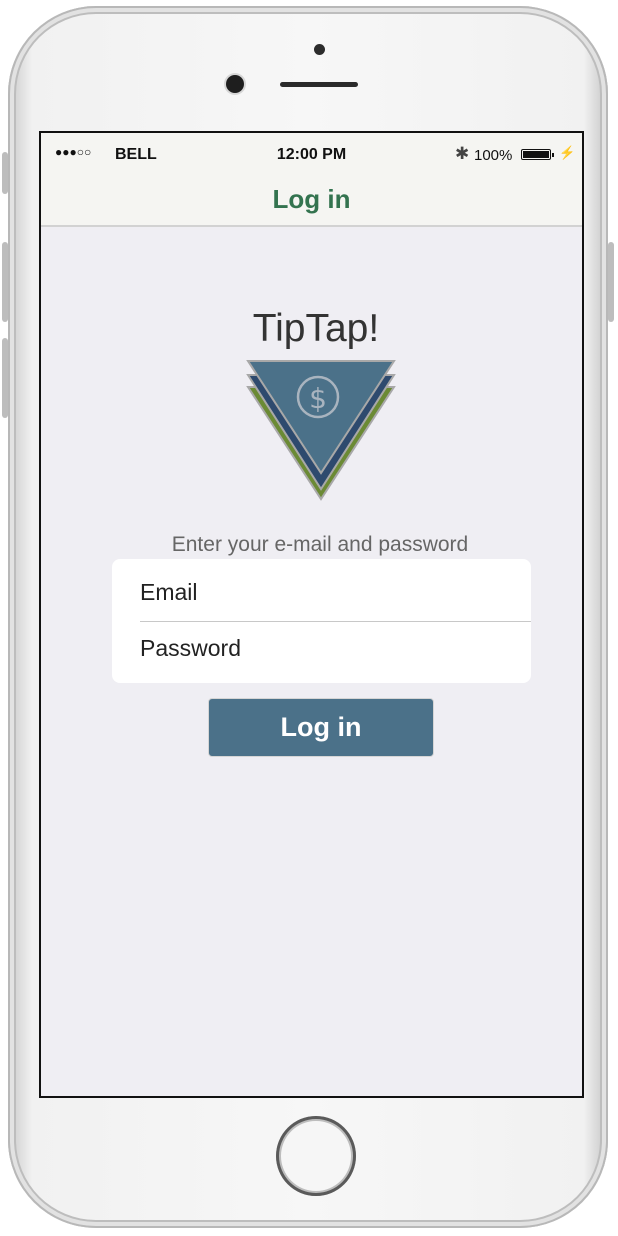 The height and width of the screenshot is (1236, 618). What do you see at coordinates (493, 155) in the screenshot?
I see `battery-percent: 100%` at bounding box center [493, 155].